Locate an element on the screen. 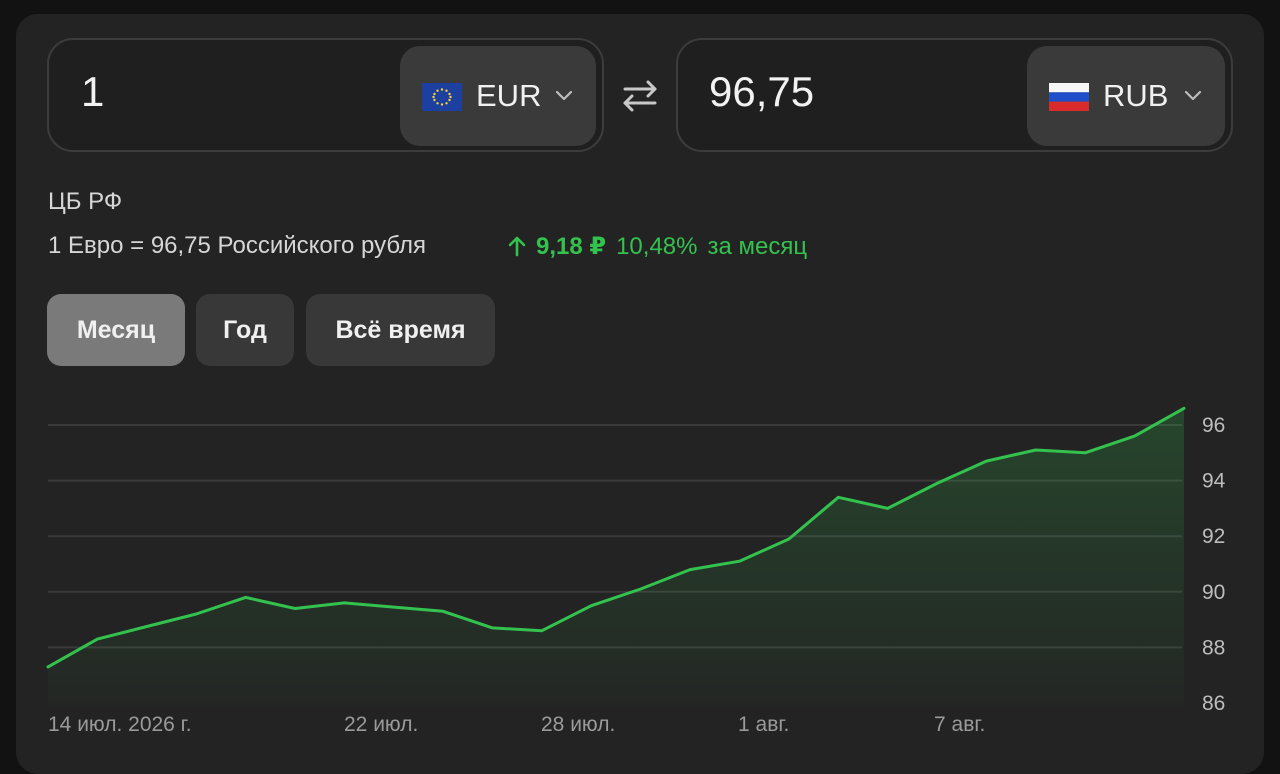 This screenshot has height=774, width=1280. x-tick-label: 22 июл. is located at coordinates (381, 724).